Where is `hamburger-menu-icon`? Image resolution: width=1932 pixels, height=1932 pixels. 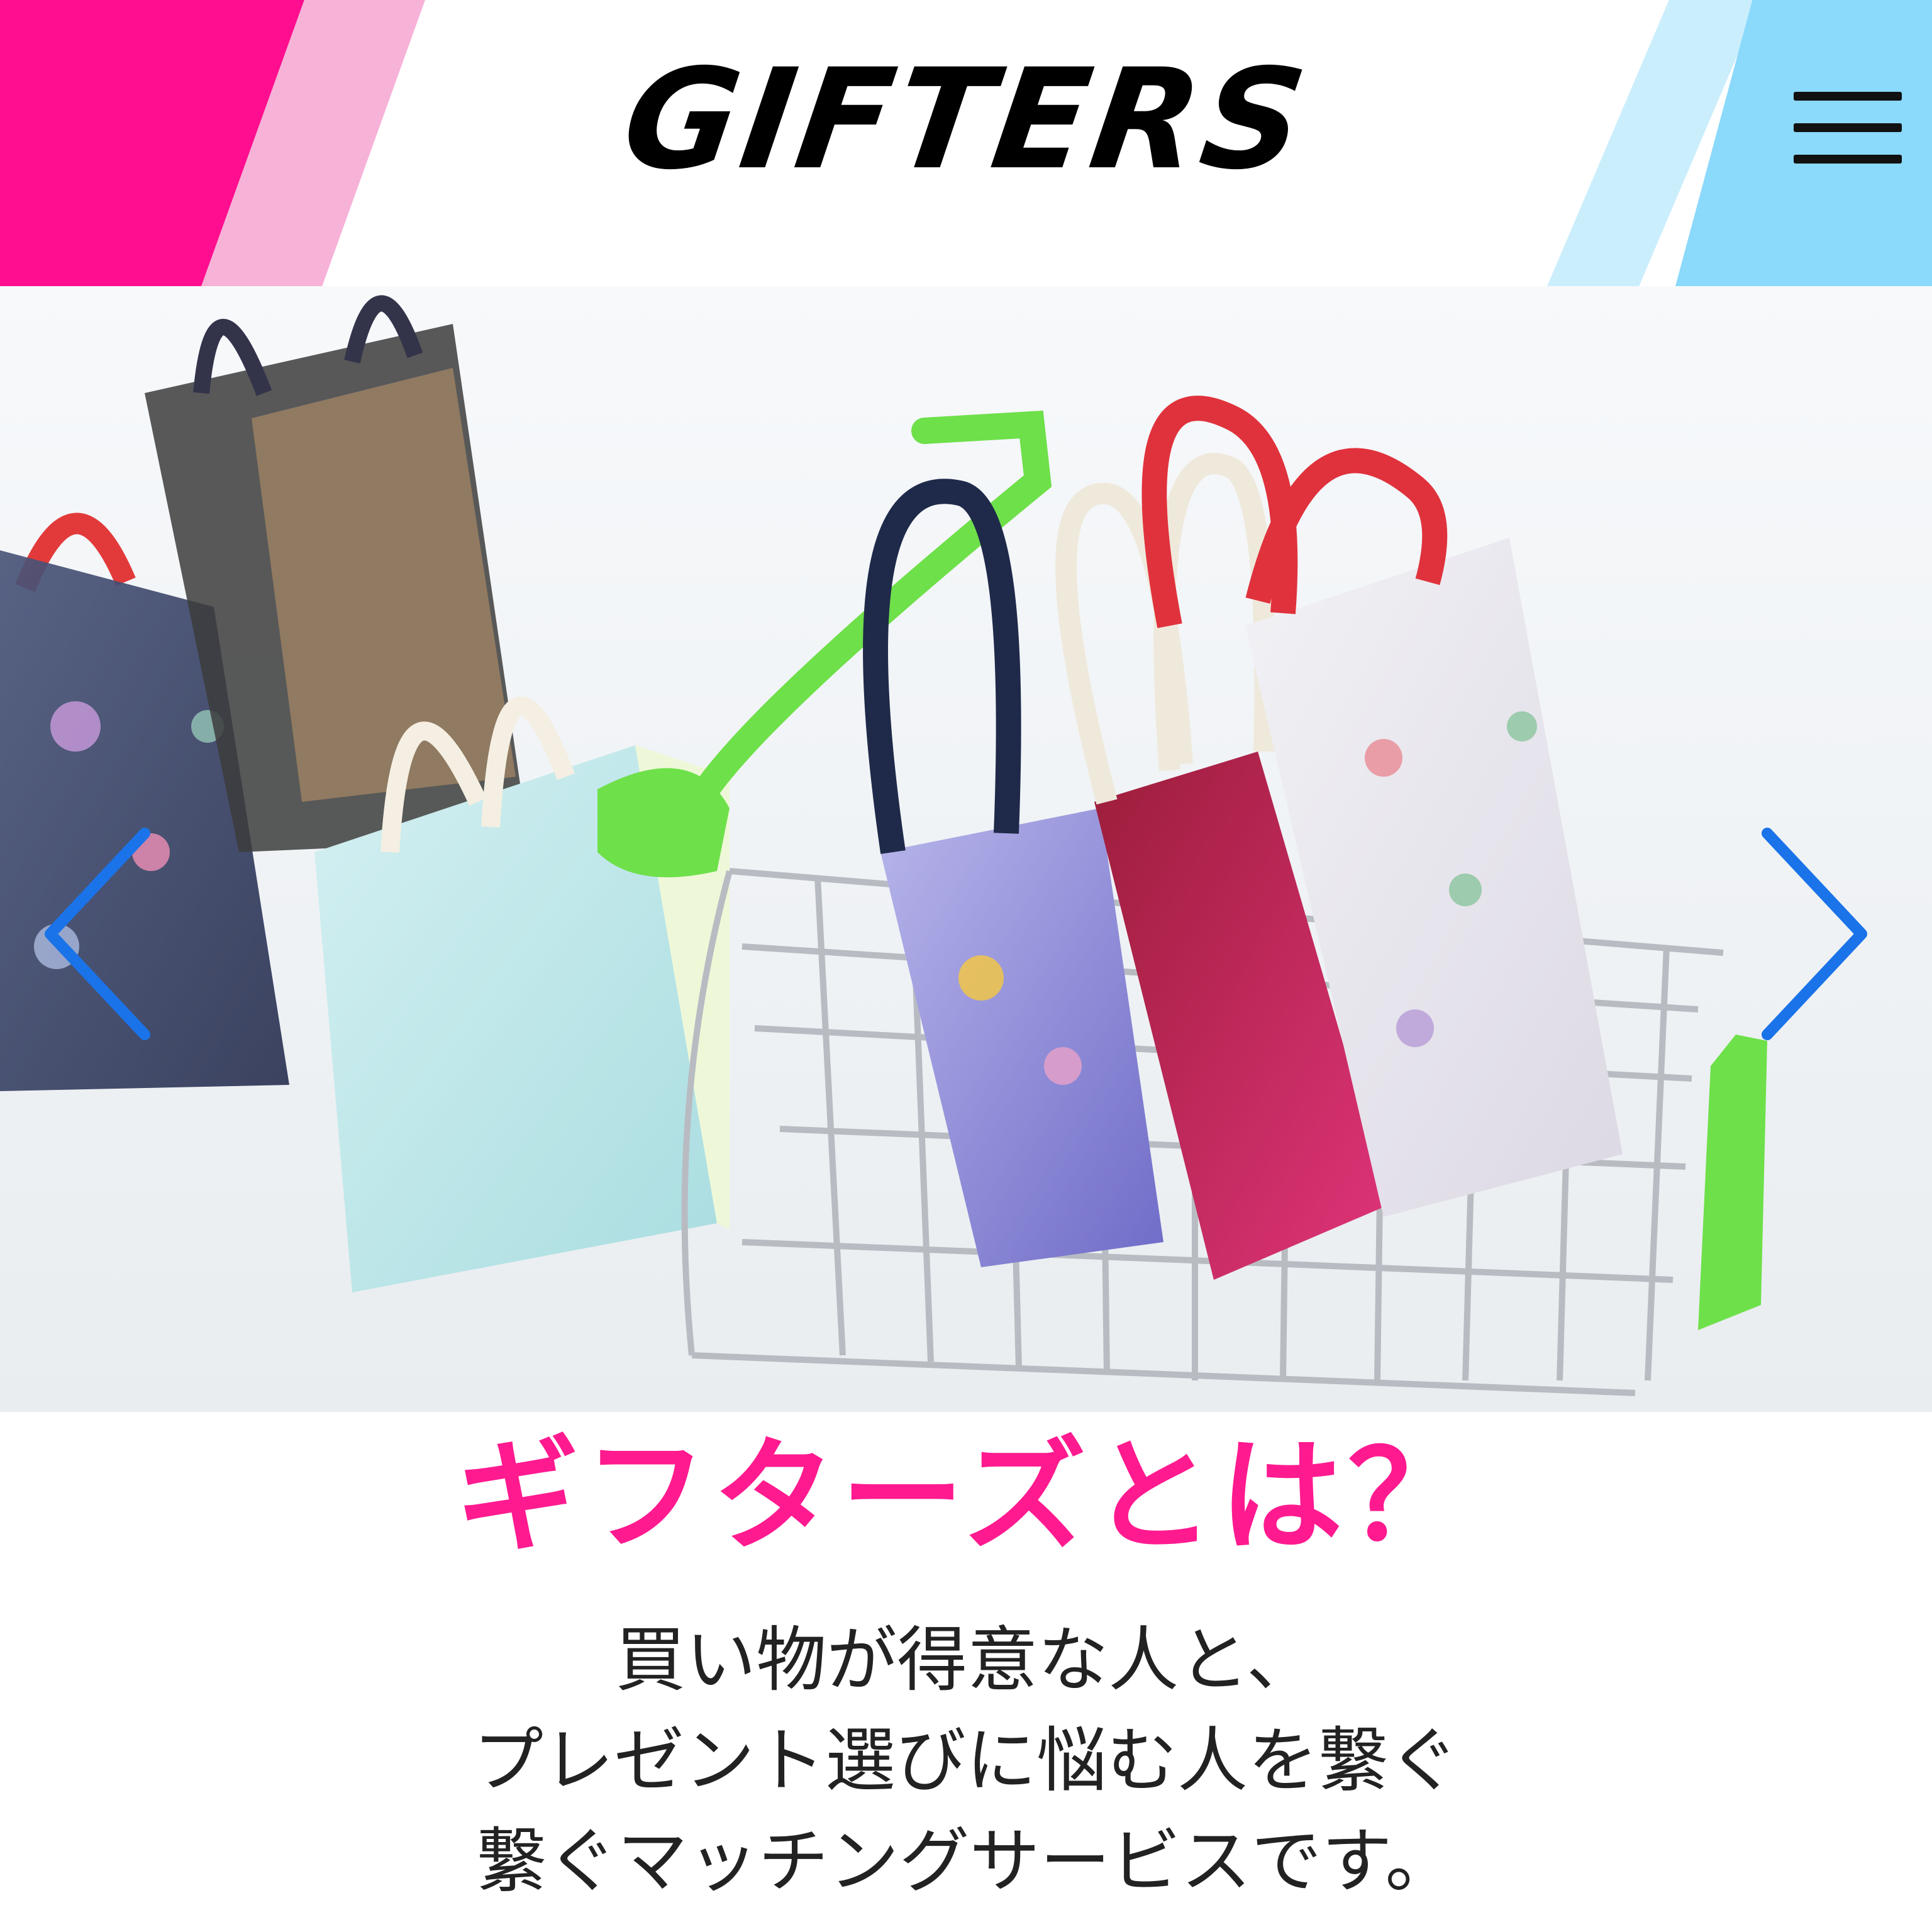
hamburger-menu-icon is located at coordinates (1847, 128).